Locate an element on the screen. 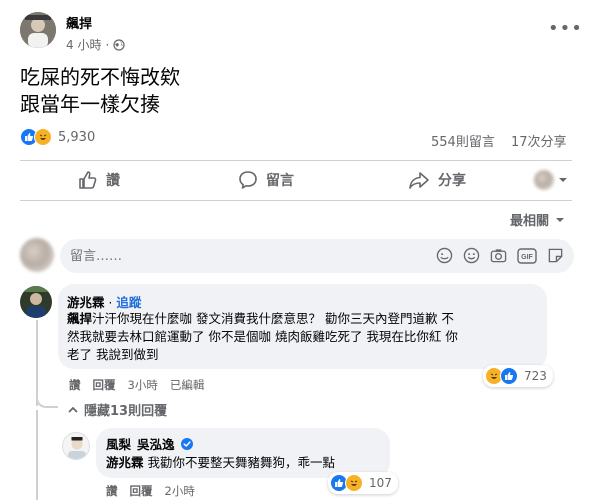 This screenshot has width=590, height=500. reply-text: 游兆霖 我勸你不要整天舞豬舞狗，乖一點 is located at coordinates (220, 463).